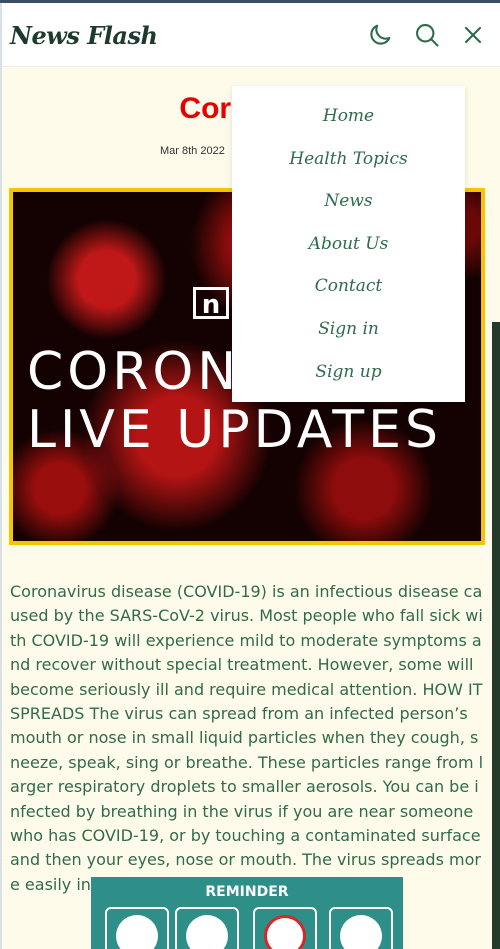 The height and width of the screenshot is (949, 500). What do you see at coordinates (251, 35) in the screenshot?
I see `site-header: News Flash` at bounding box center [251, 35].